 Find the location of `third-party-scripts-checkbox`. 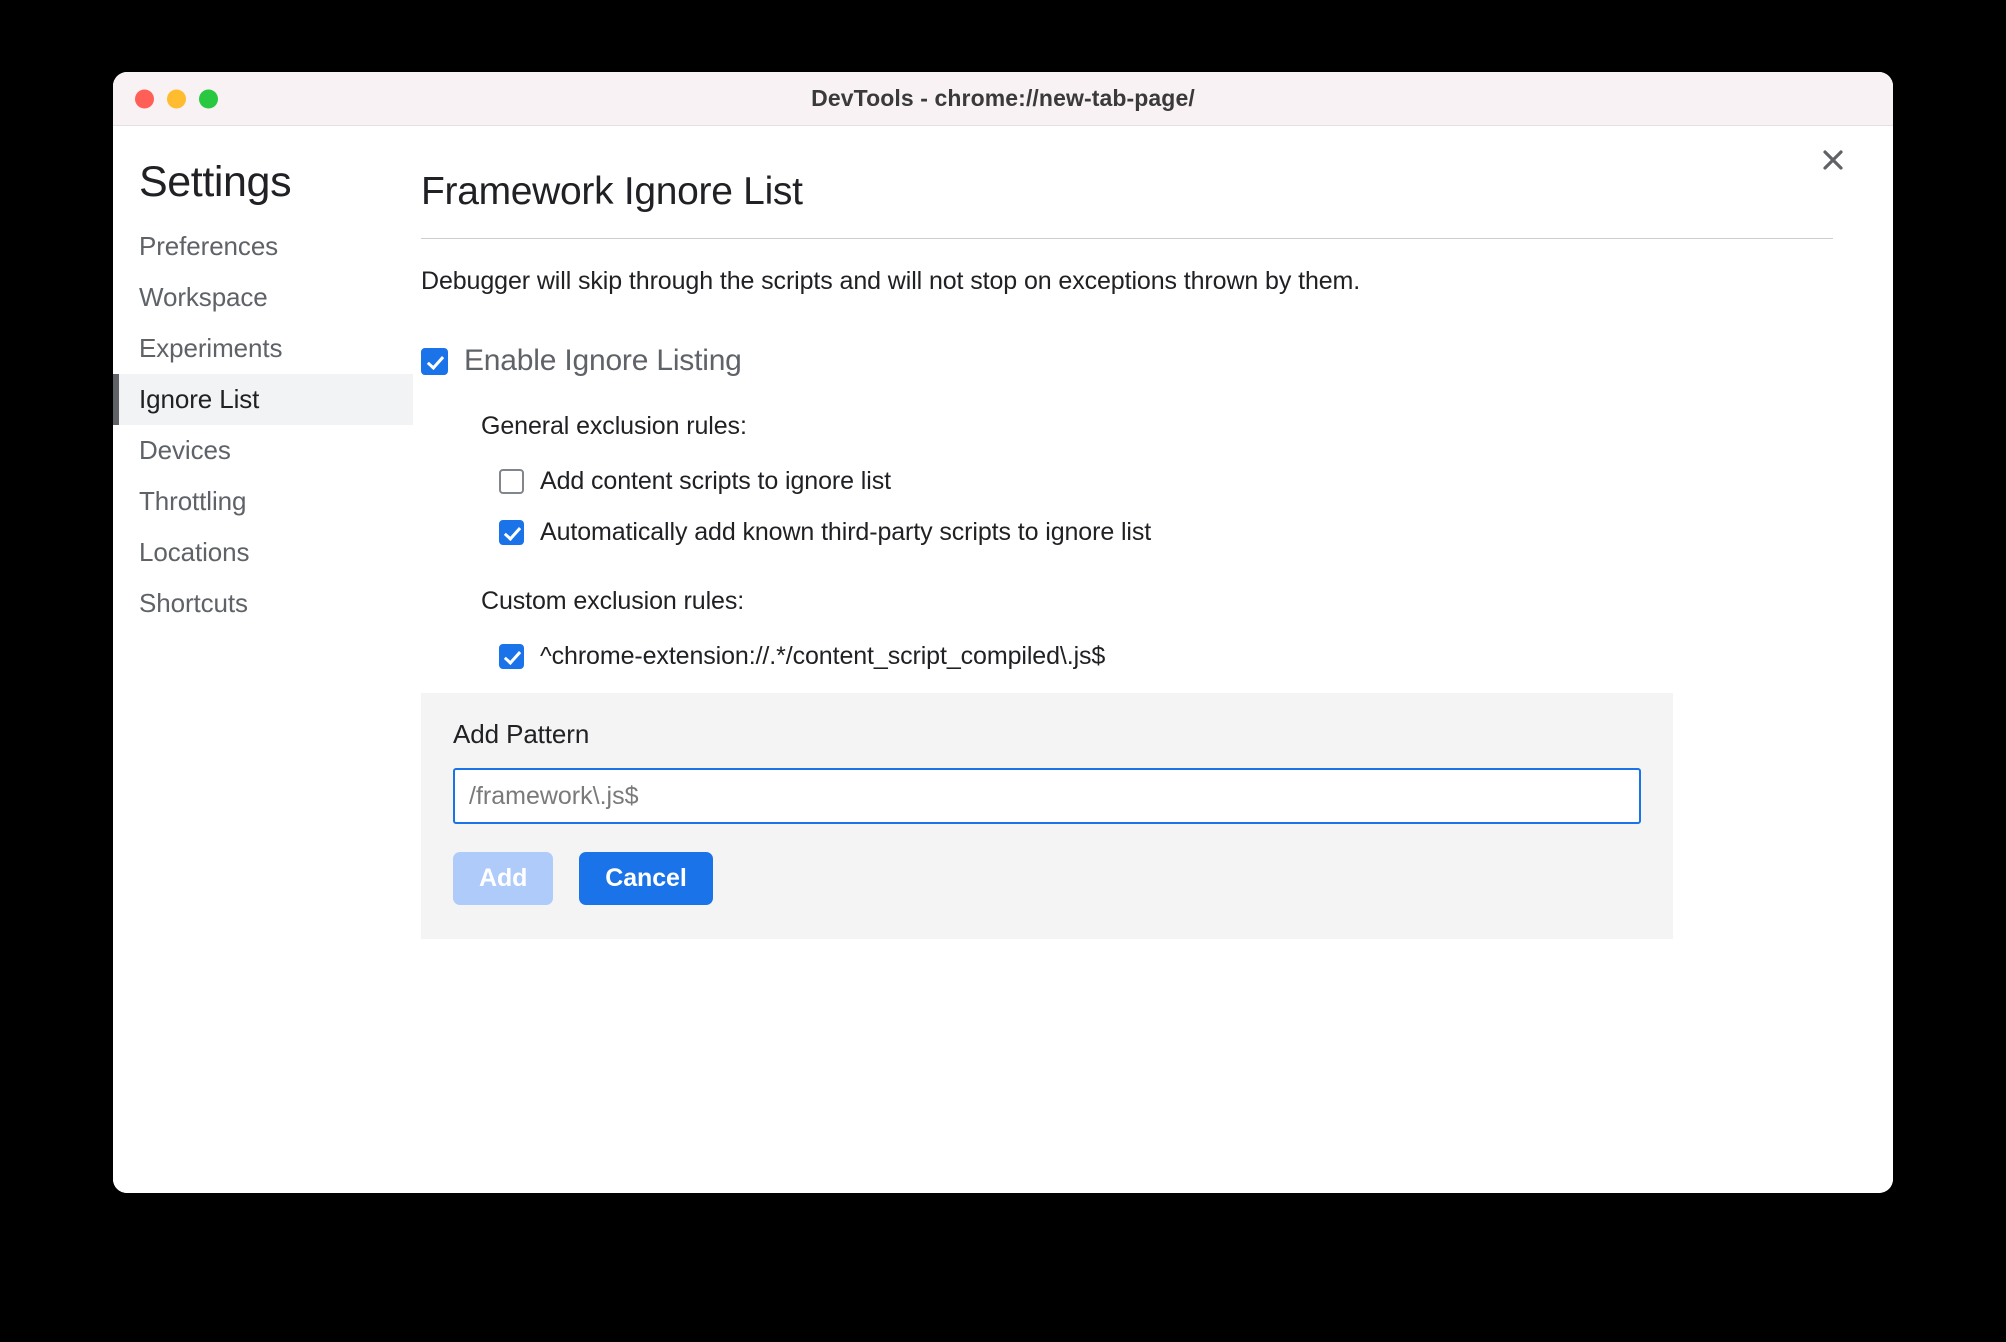

third-party-scripts-checkbox is located at coordinates (511, 532).